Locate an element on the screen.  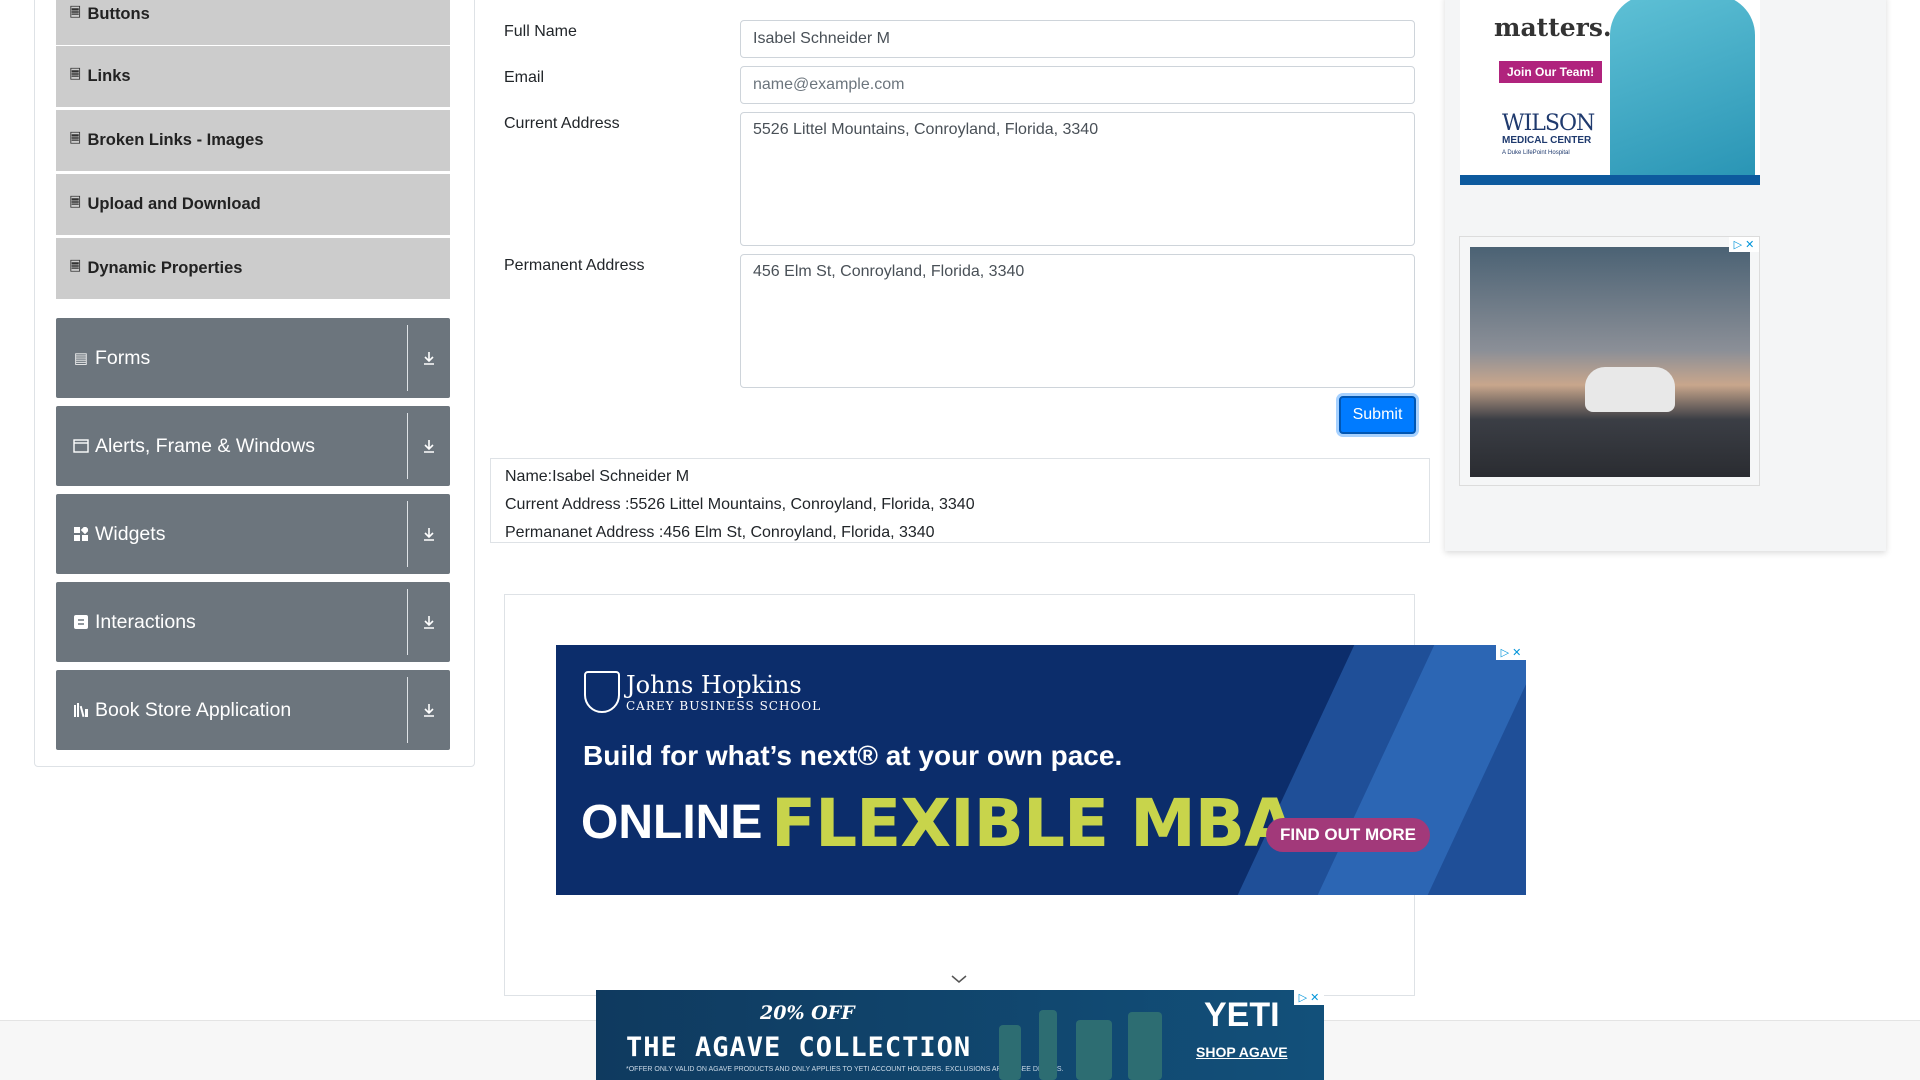
permanent-address-label: Permanent Address is located at coordinates (574, 265).